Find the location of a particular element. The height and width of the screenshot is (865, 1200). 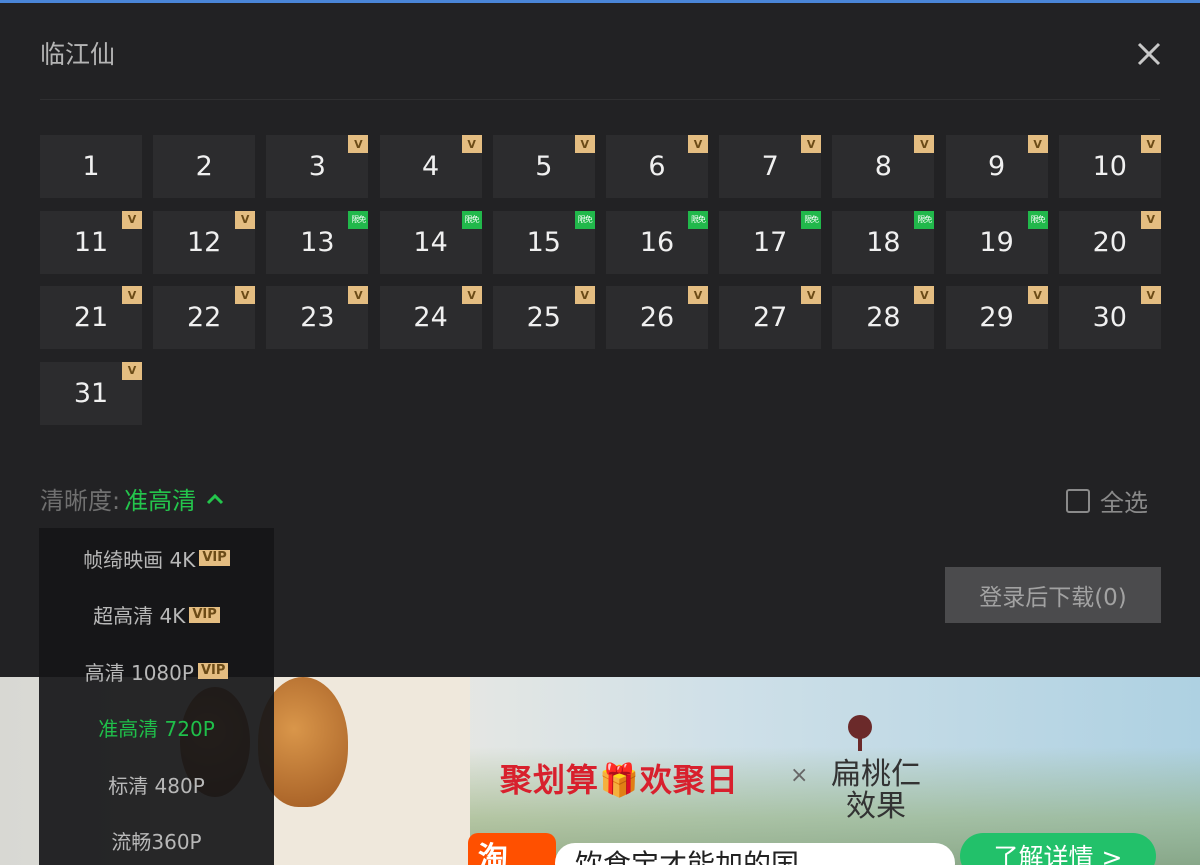

episode-item: 23 V is located at coordinates (317, 317).